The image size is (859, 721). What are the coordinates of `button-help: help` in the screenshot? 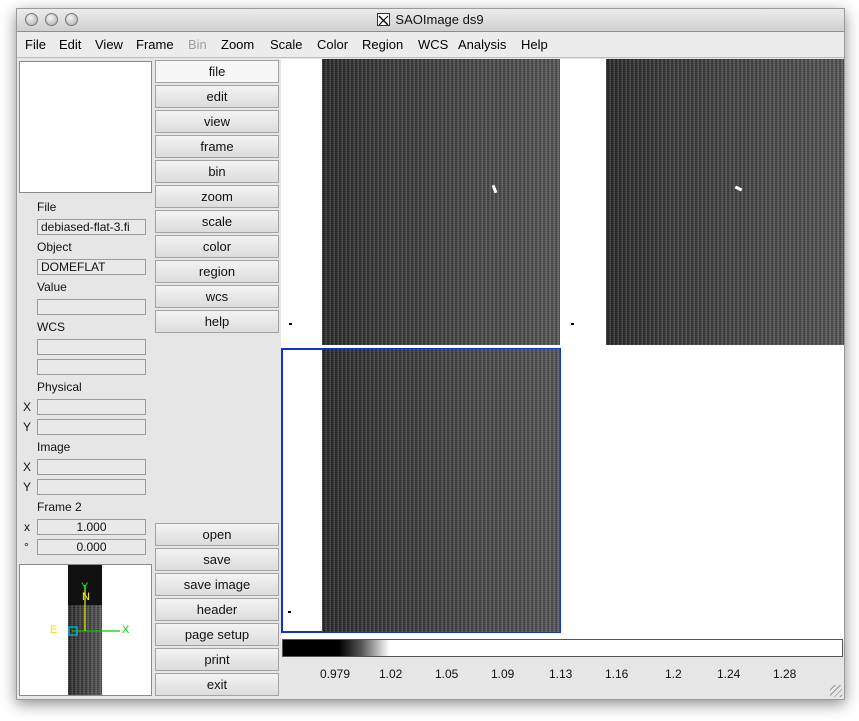 It's located at (217, 321).